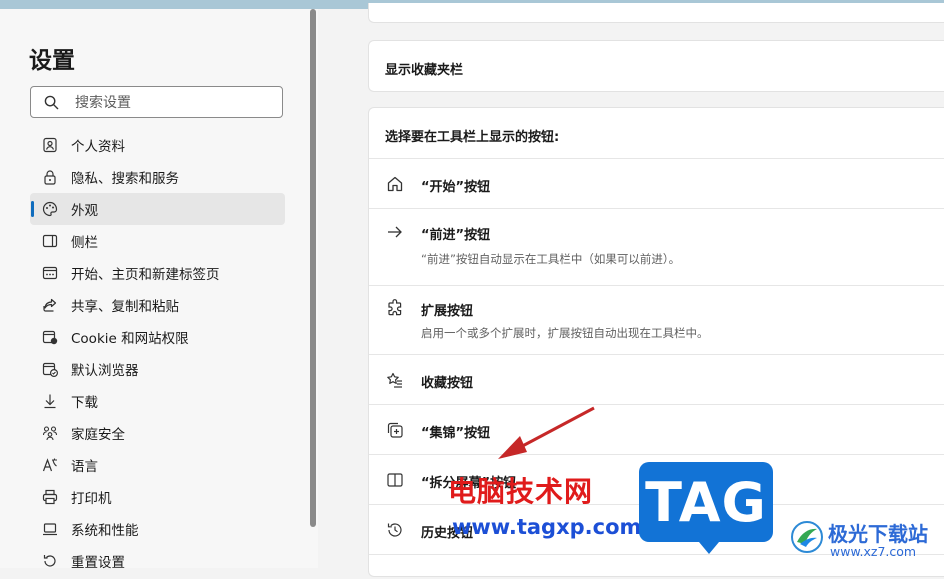  What do you see at coordinates (145, 275) in the screenshot?
I see `sidebar-item-label: 开始、主页和新建标签页` at bounding box center [145, 275].